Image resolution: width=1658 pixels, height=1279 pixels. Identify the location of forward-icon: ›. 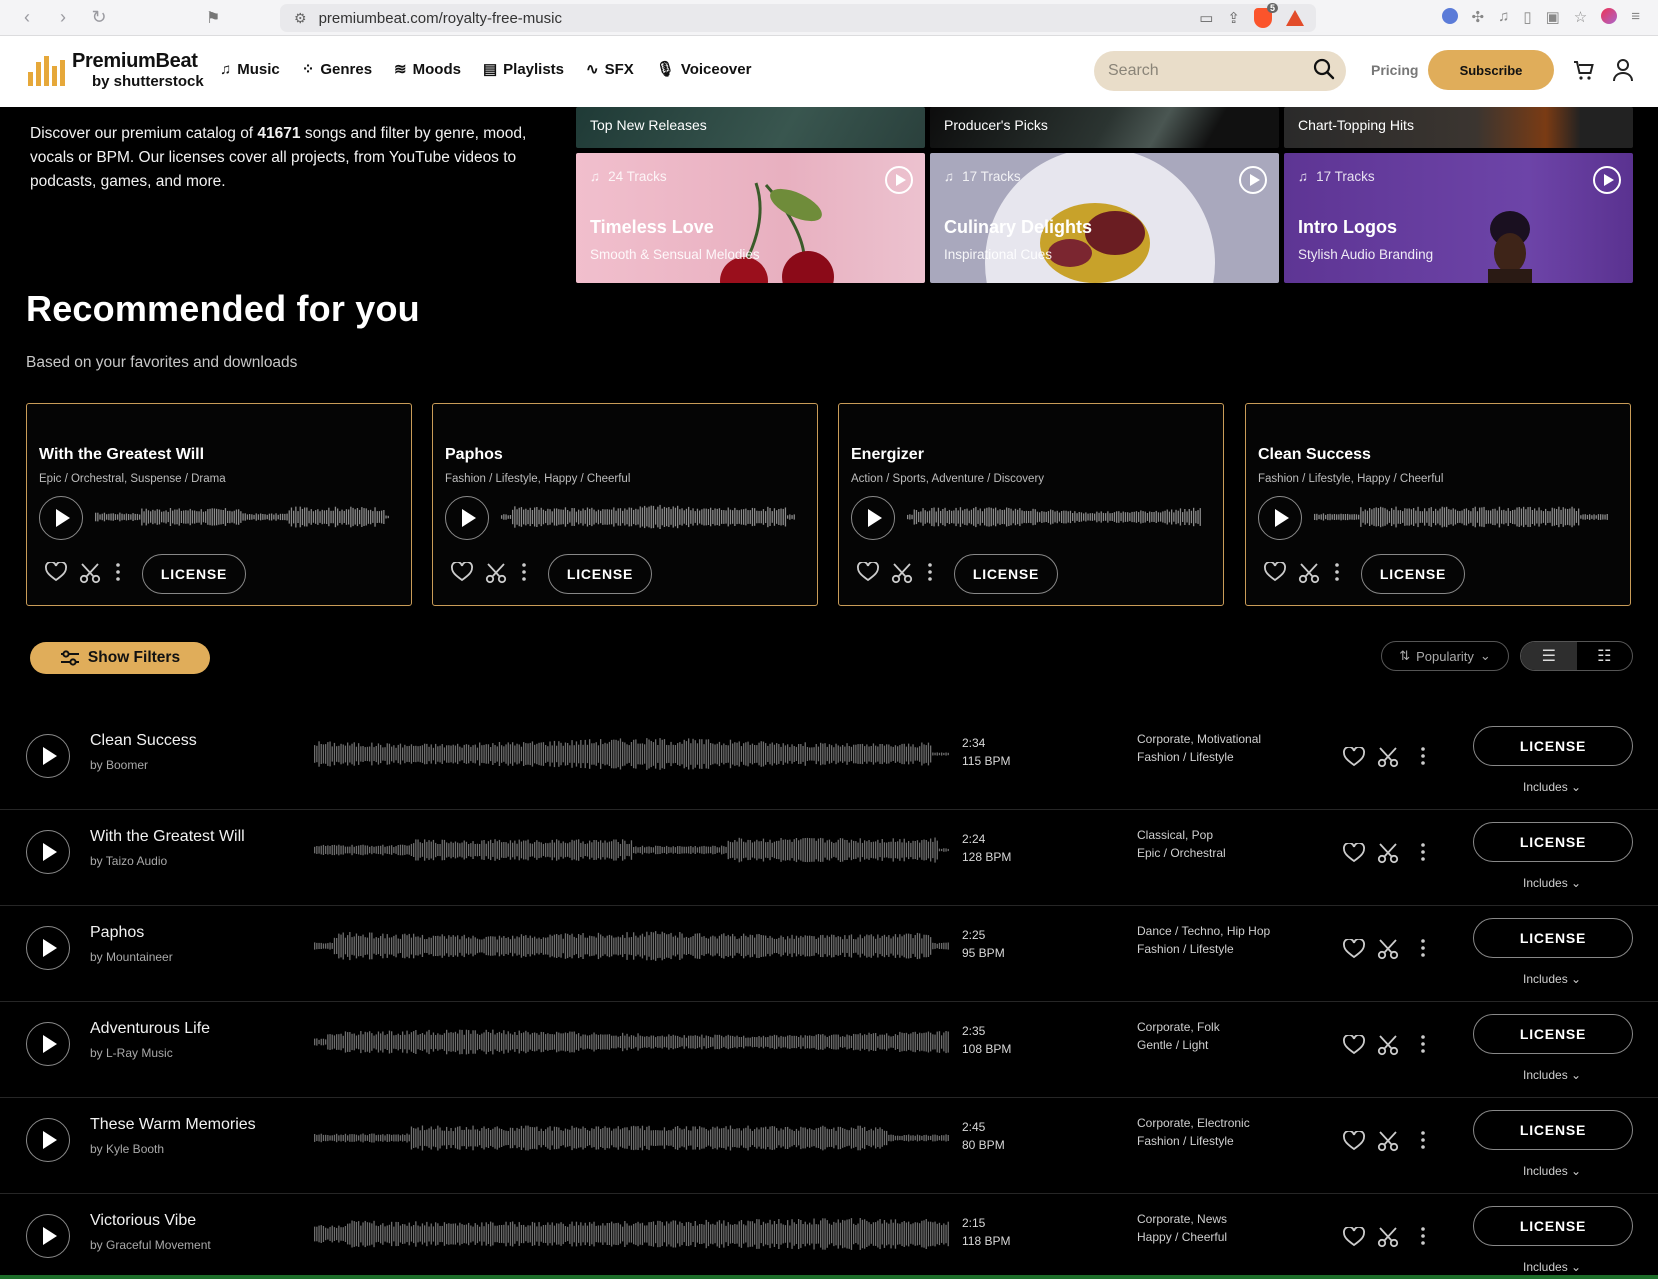
(63, 17).